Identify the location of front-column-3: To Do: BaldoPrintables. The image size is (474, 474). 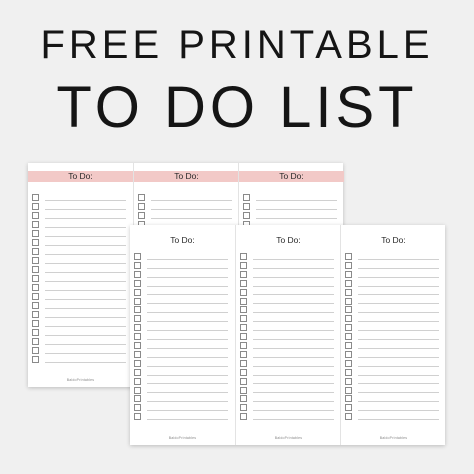
(393, 335).